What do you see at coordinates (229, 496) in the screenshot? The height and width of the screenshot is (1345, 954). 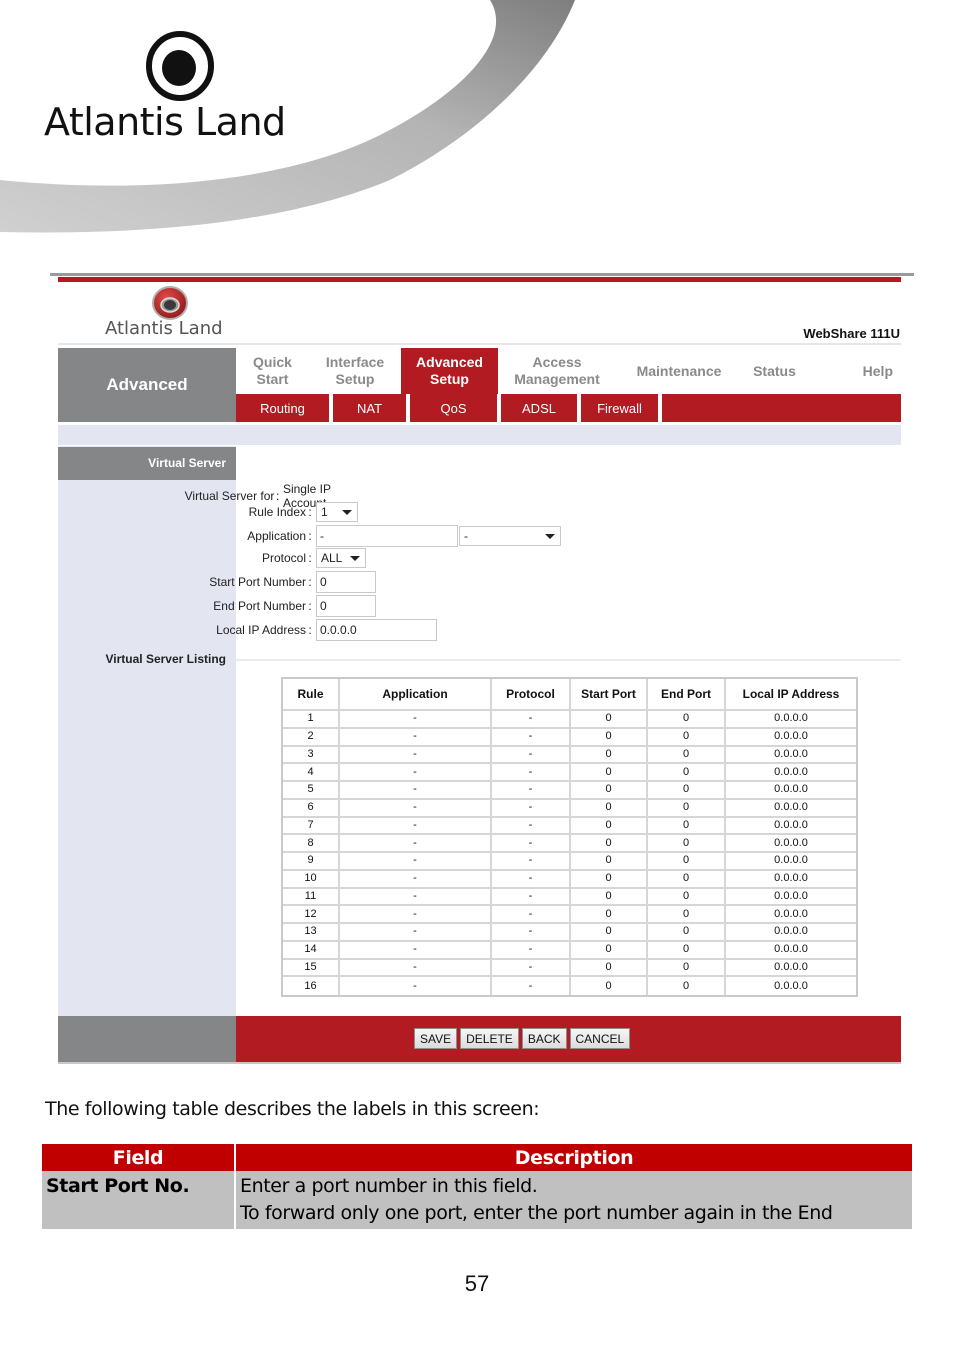 I see `virtual-server-for-label: Virtual Server for` at bounding box center [229, 496].